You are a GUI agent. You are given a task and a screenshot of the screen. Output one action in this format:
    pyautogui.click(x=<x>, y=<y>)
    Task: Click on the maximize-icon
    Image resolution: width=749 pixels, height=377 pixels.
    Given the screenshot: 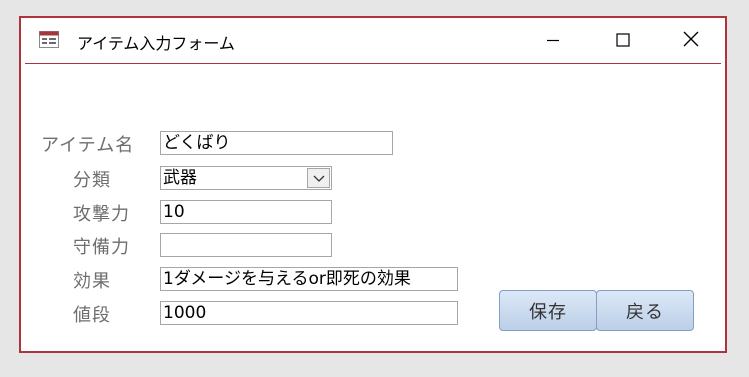 What is the action you would take?
    pyautogui.click(x=623, y=41)
    